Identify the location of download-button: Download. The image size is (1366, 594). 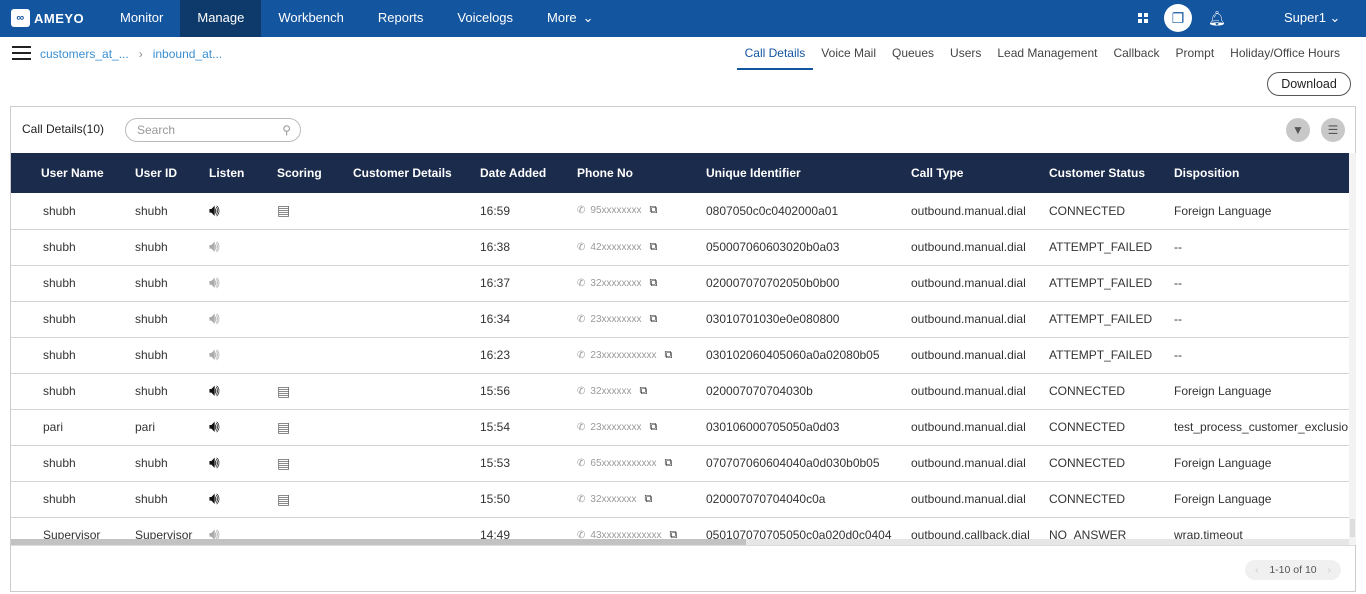
(1309, 84).